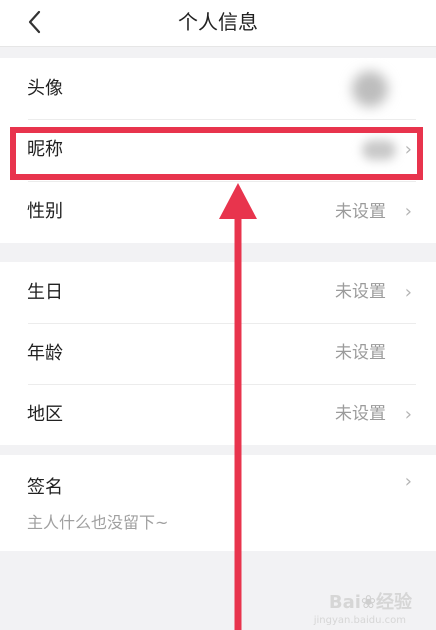  I want to click on row-label: 性别, so click(45, 211).